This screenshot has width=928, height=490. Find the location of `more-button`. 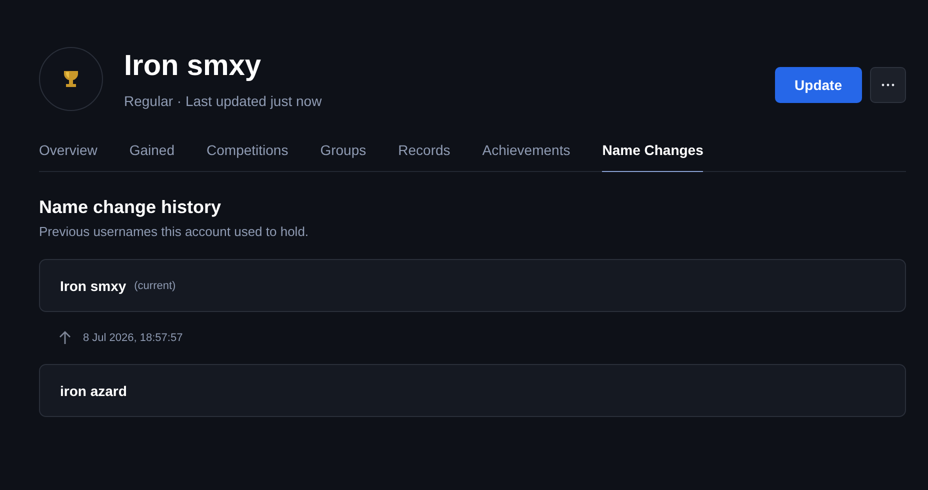

more-button is located at coordinates (888, 85).